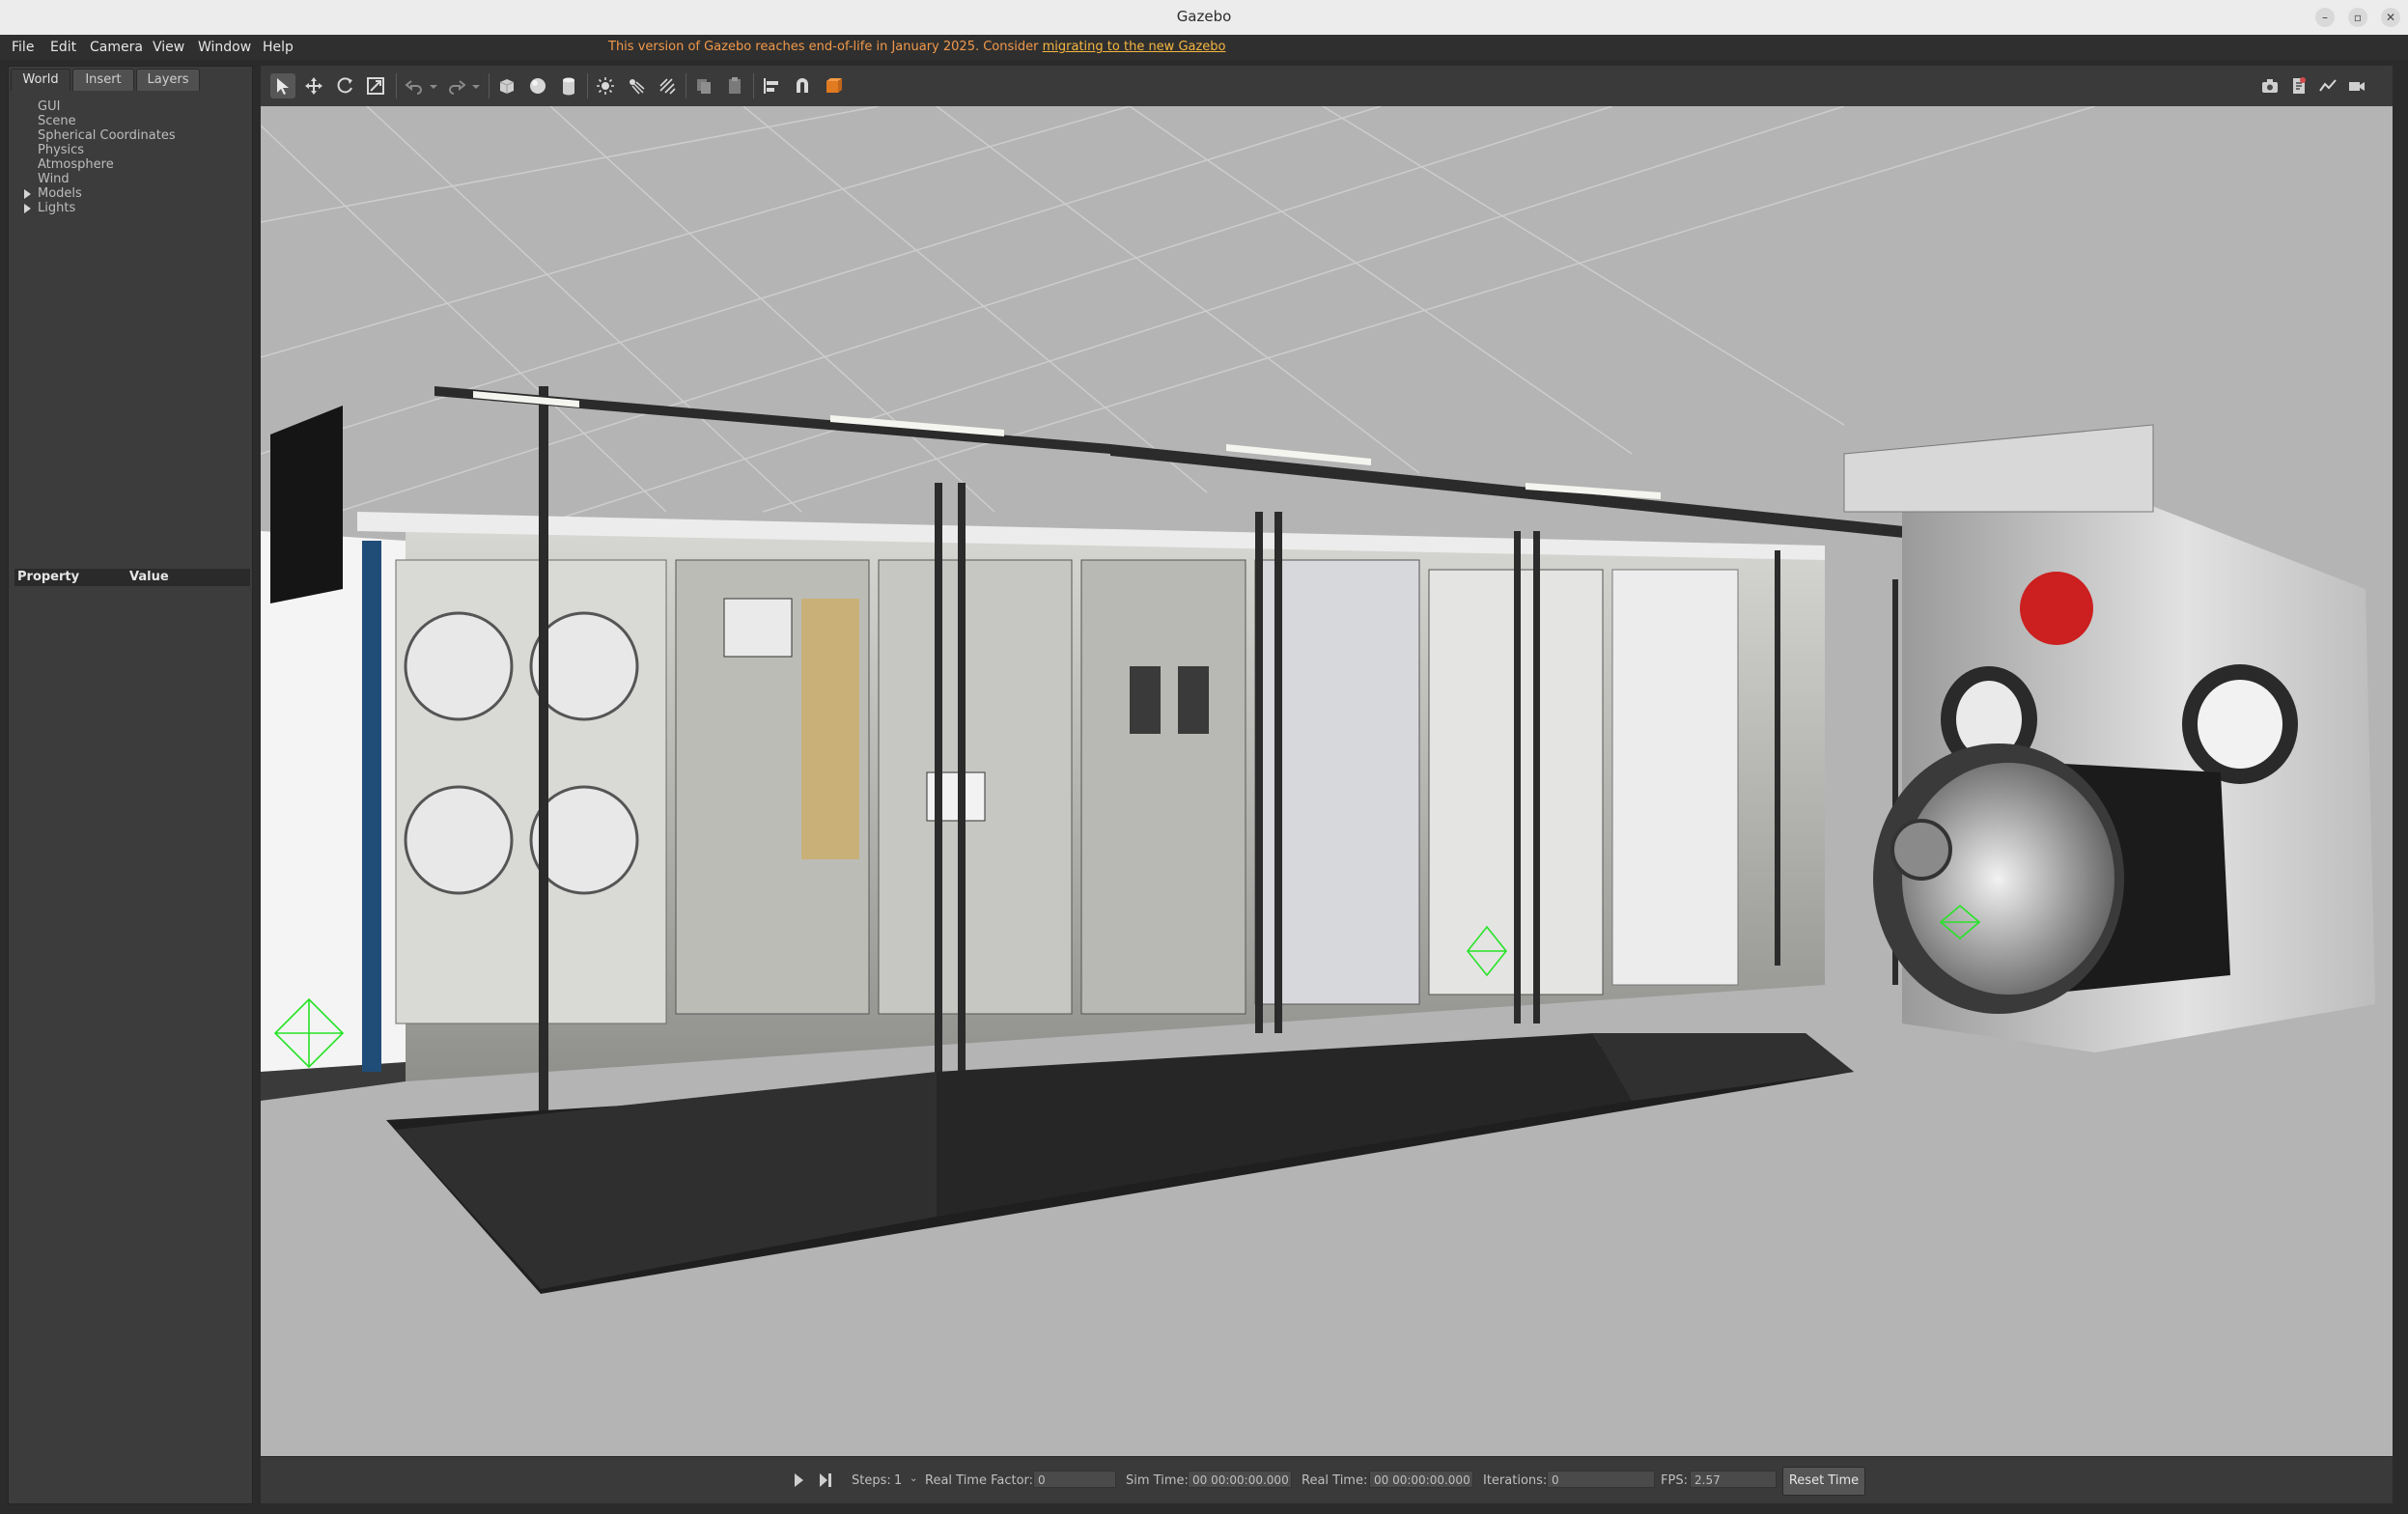 This screenshot has height=1514, width=2408. Describe the element at coordinates (568, 85) in the screenshot. I see `cylinder-icon` at that location.